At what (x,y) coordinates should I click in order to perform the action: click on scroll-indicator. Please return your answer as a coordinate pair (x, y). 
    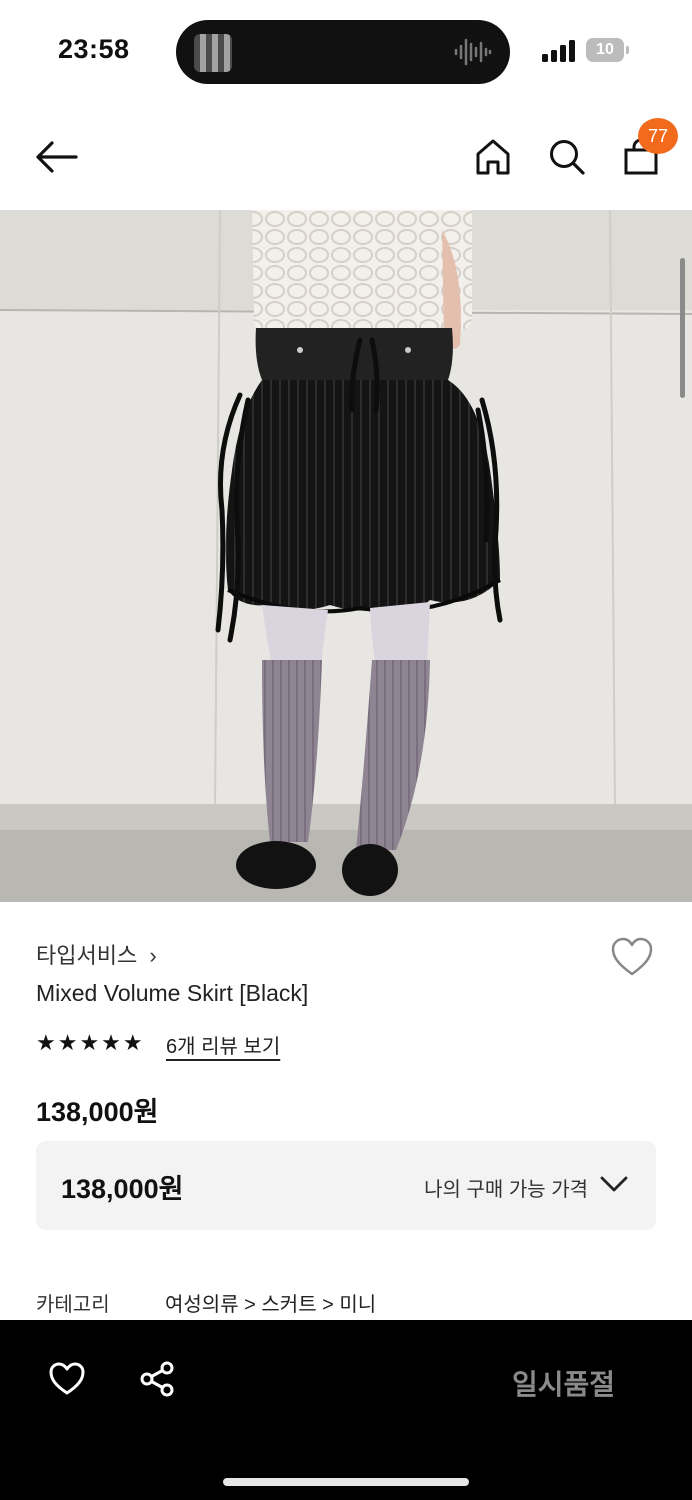
    Looking at the image, I should click on (682, 328).